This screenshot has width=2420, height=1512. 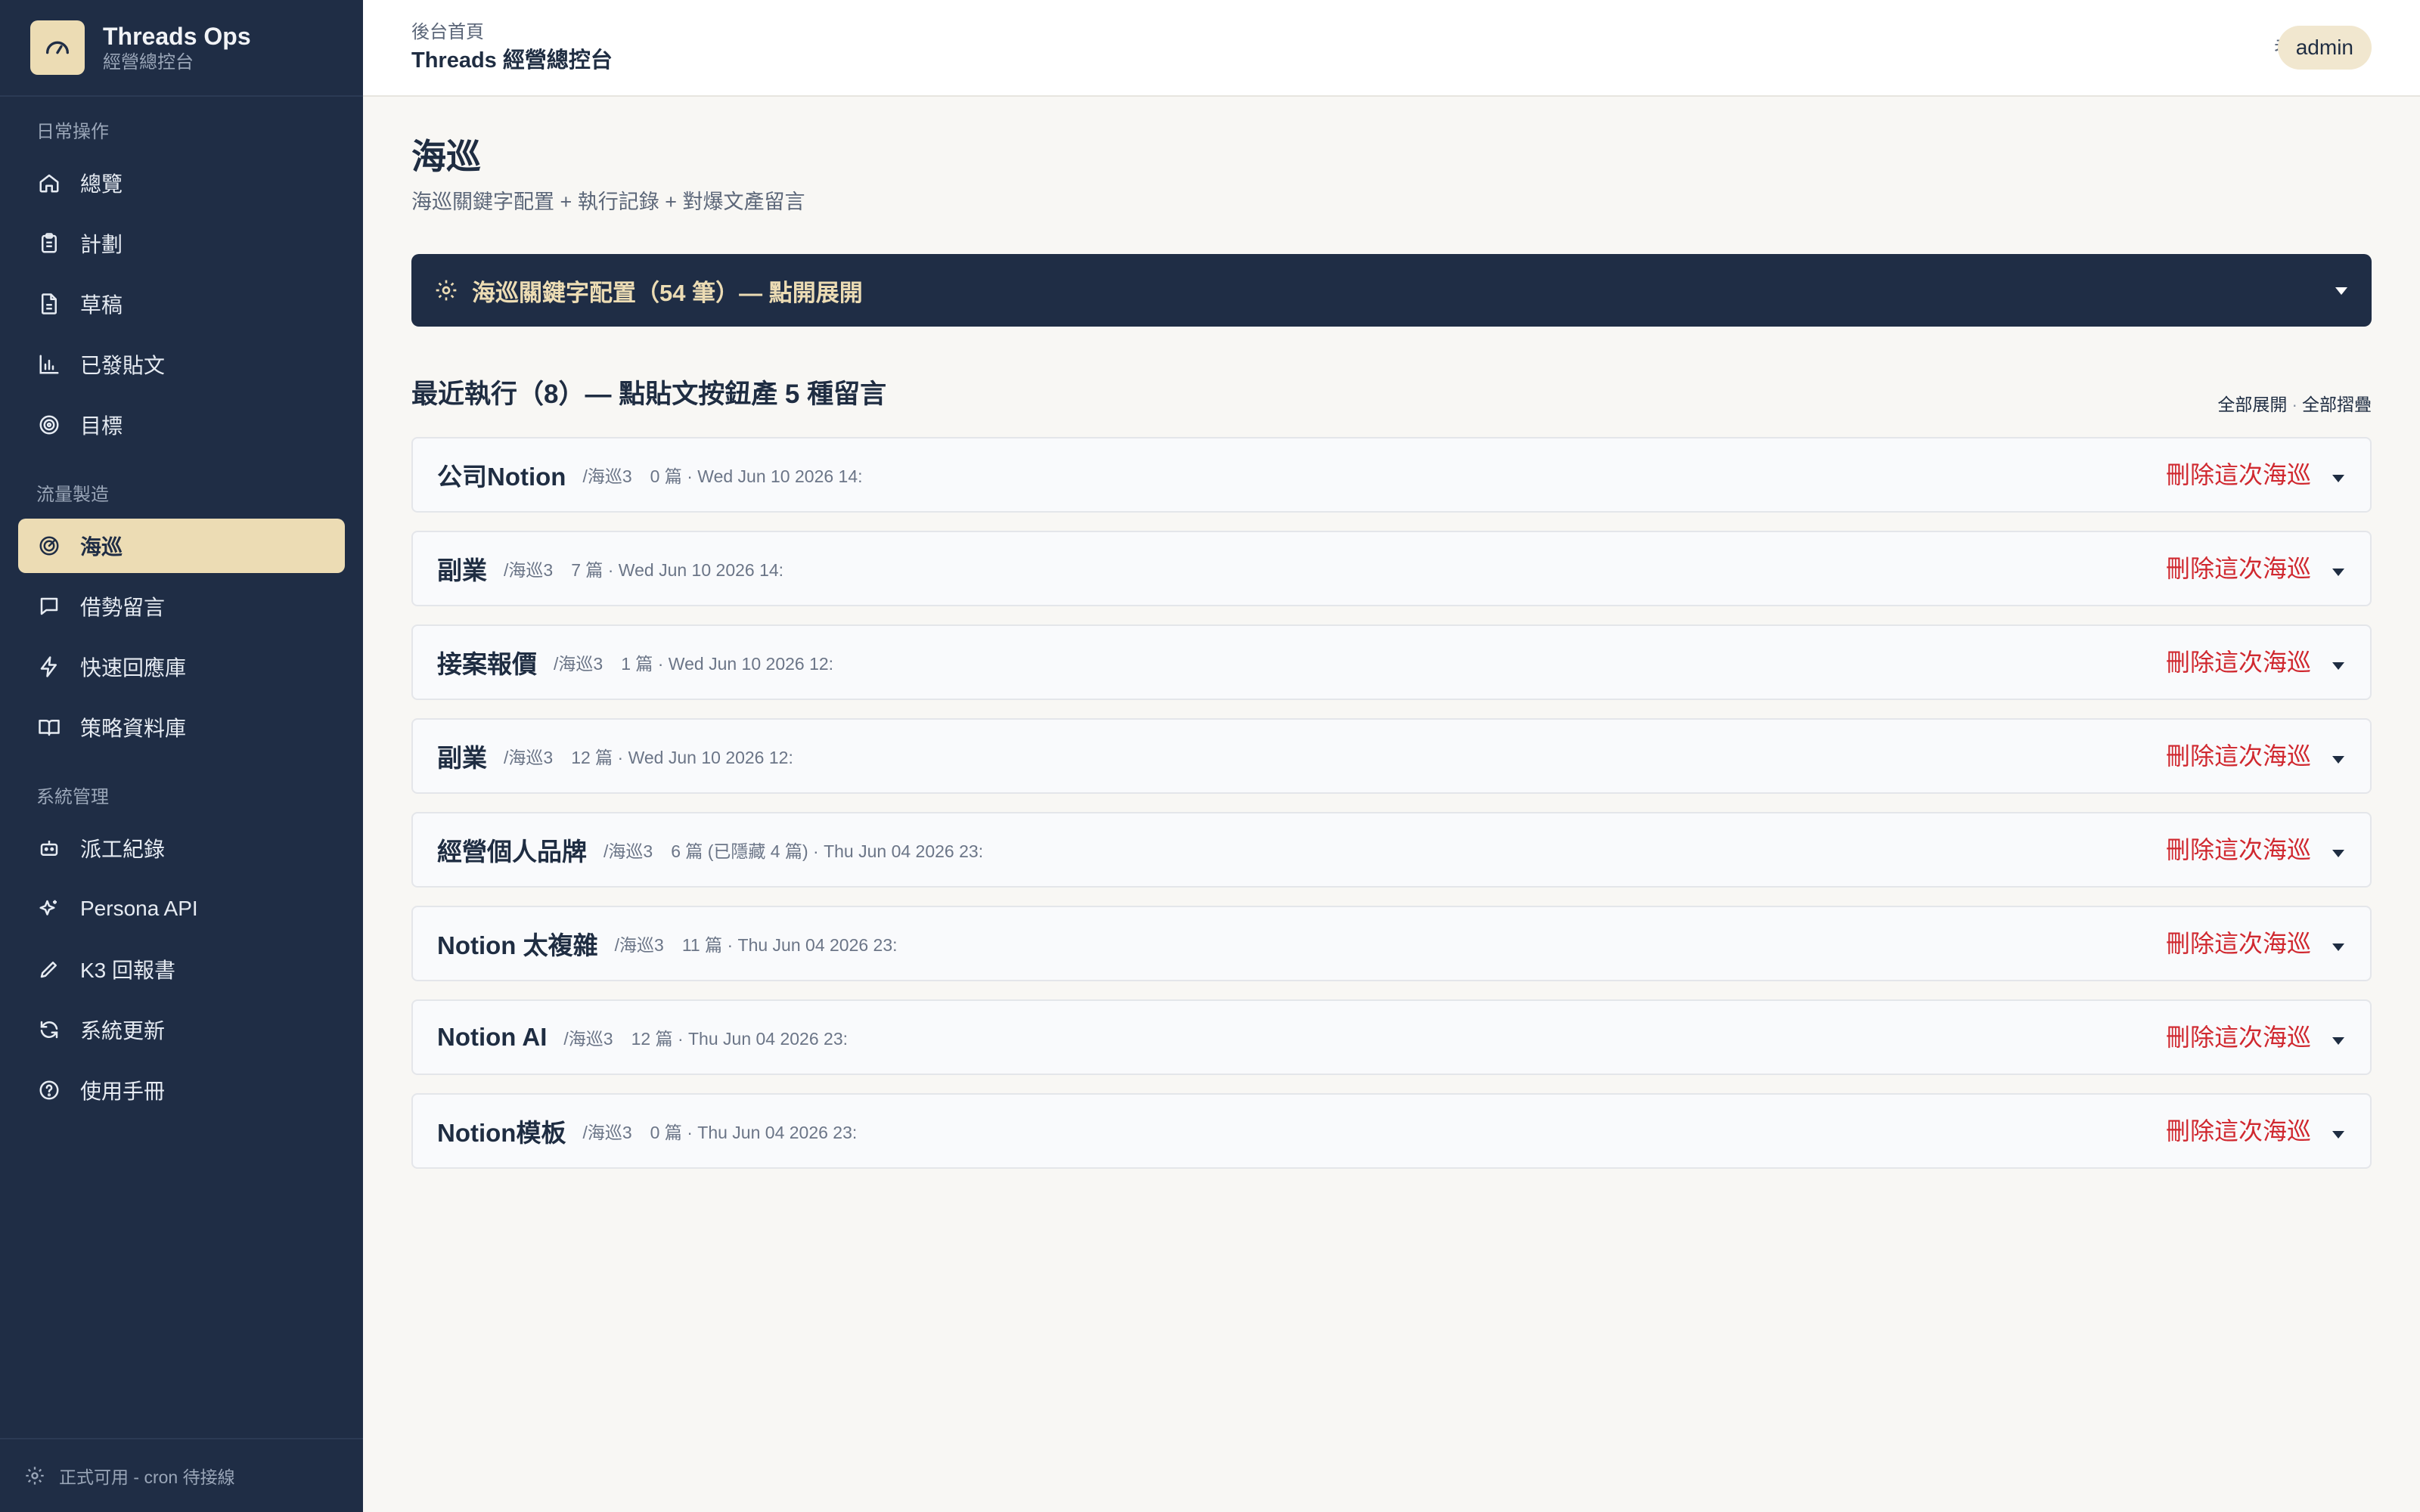 I want to click on section-label-traffic: 流量製造, so click(x=72, y=495).